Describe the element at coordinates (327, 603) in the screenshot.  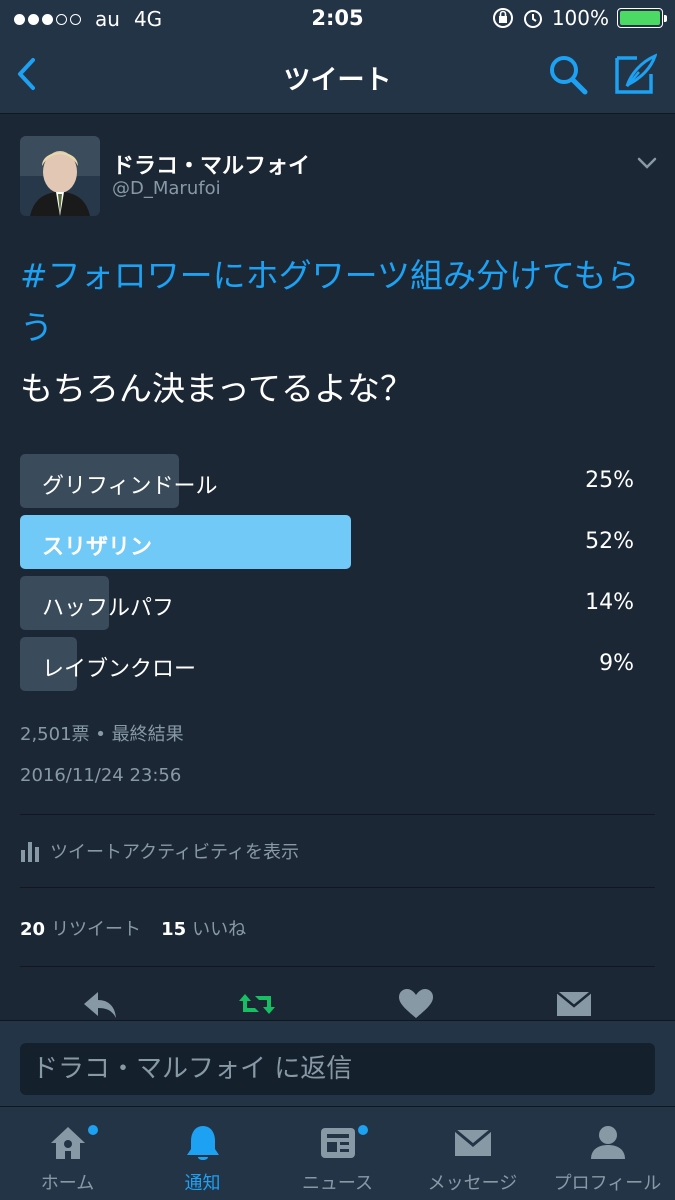
I see `poll-option-hufflepuff: ハッフルパフ 14%` at that location.